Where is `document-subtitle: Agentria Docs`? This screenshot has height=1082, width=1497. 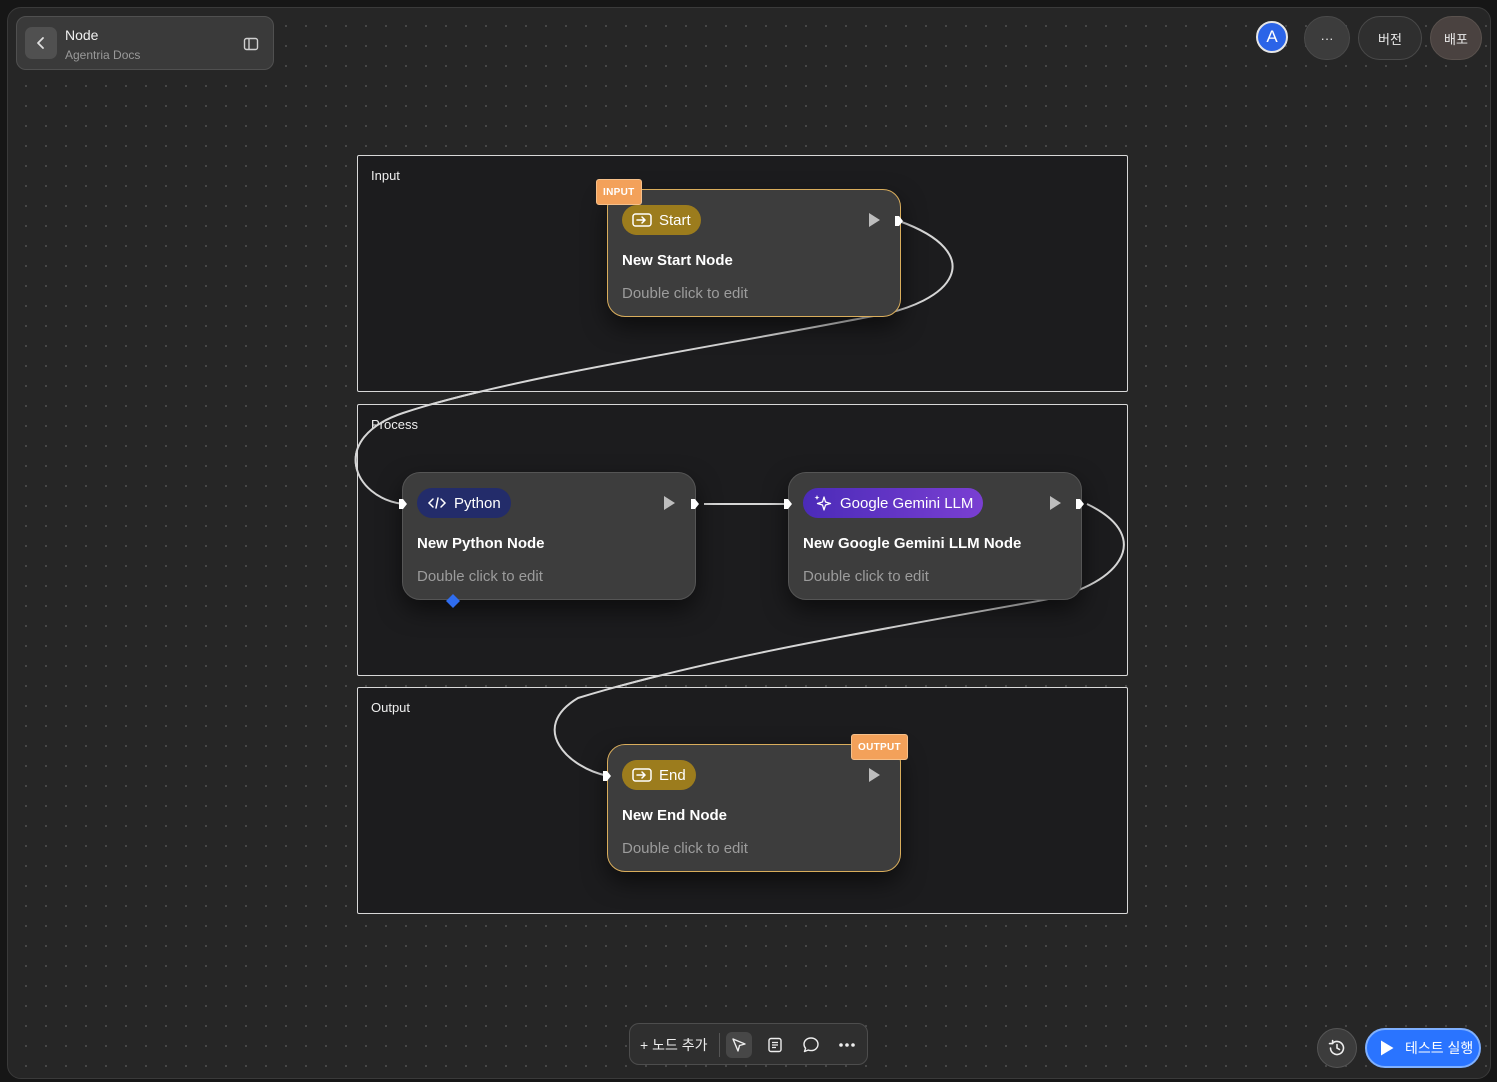
document-subtitle: Agentria Docs is located at coordinates (103, 55).